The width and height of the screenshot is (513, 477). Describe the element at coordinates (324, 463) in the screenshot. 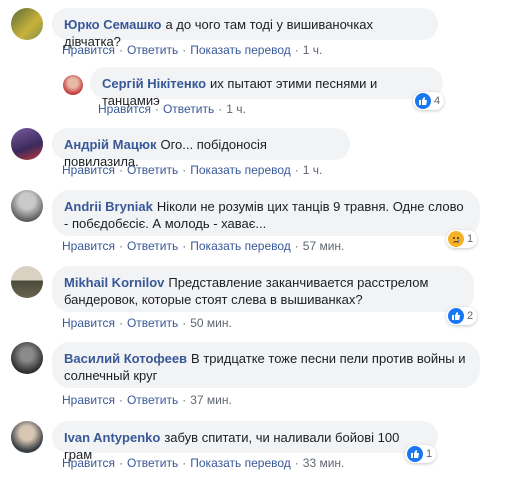

I see `comment-time: 33 мин.` at that location.